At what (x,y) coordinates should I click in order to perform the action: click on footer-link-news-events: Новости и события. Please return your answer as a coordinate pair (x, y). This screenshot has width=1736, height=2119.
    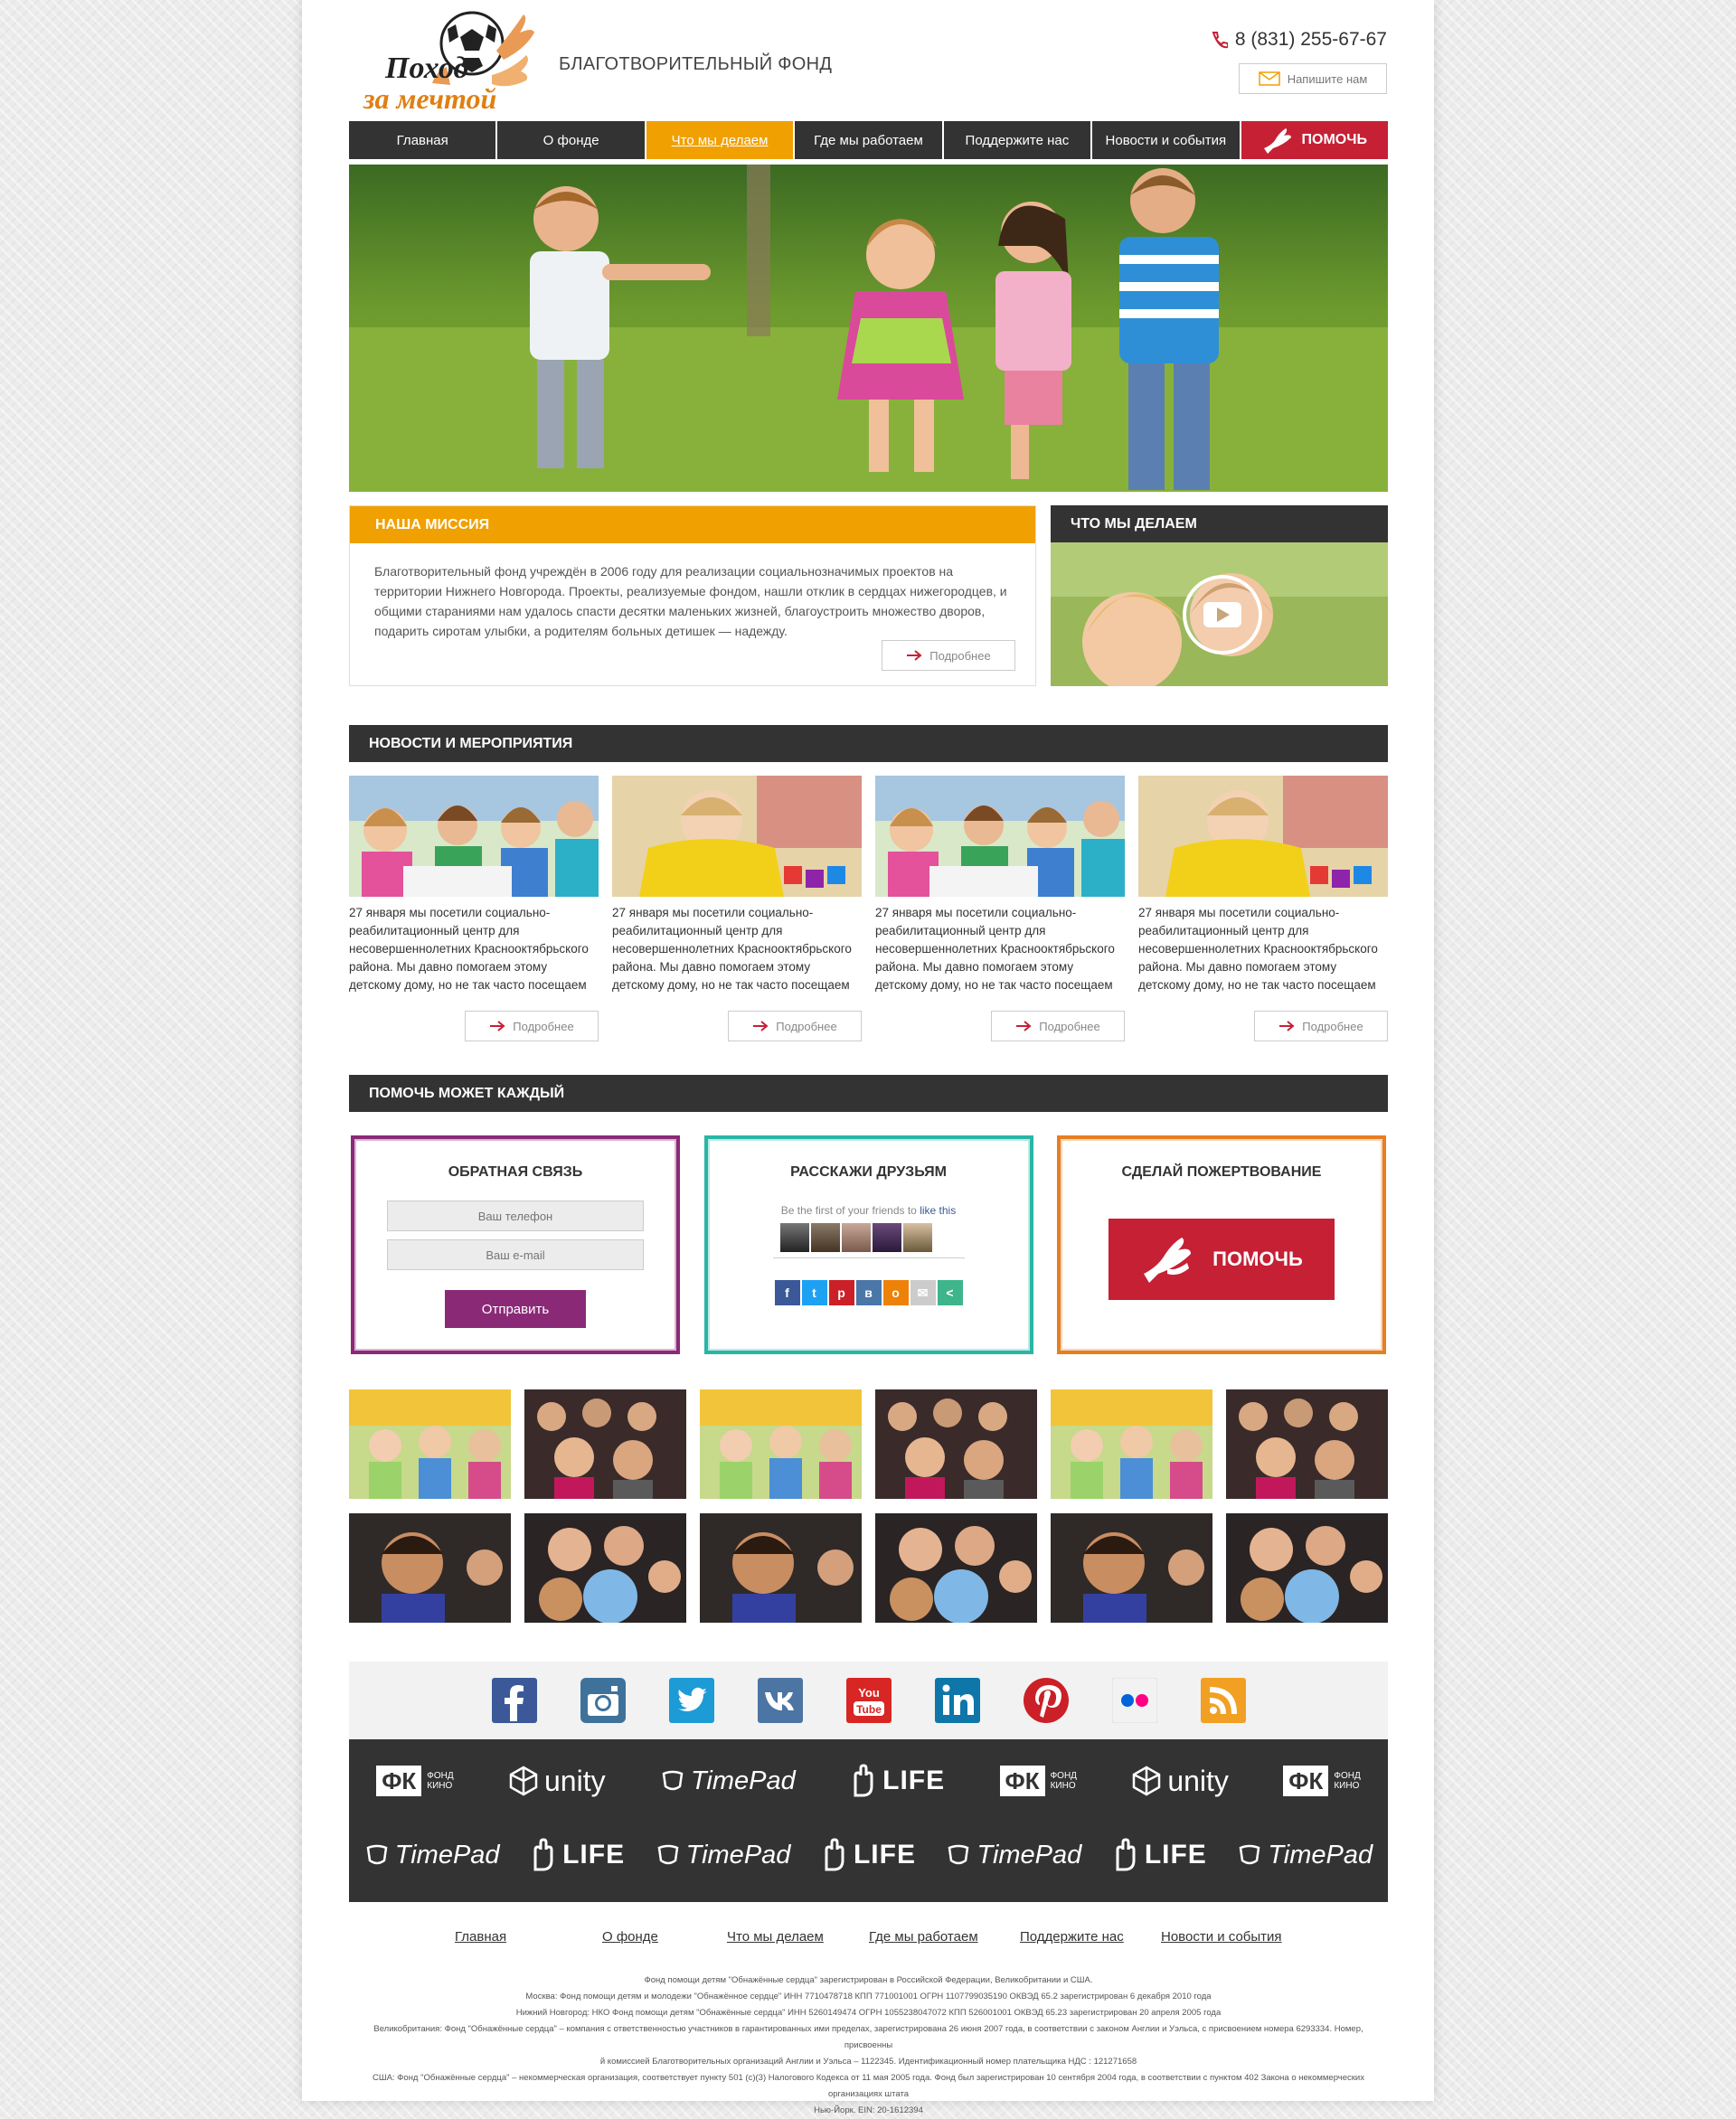
    Looking at the image, I should click on (1221, 1937).